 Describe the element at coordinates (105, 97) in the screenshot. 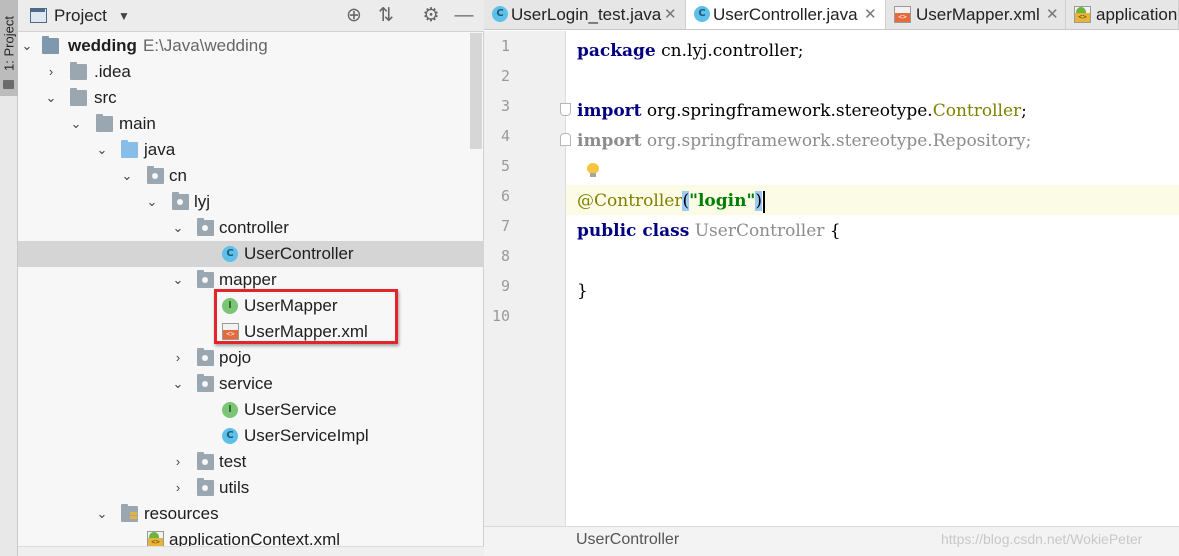

I see `tree-item-label: src` at that location.